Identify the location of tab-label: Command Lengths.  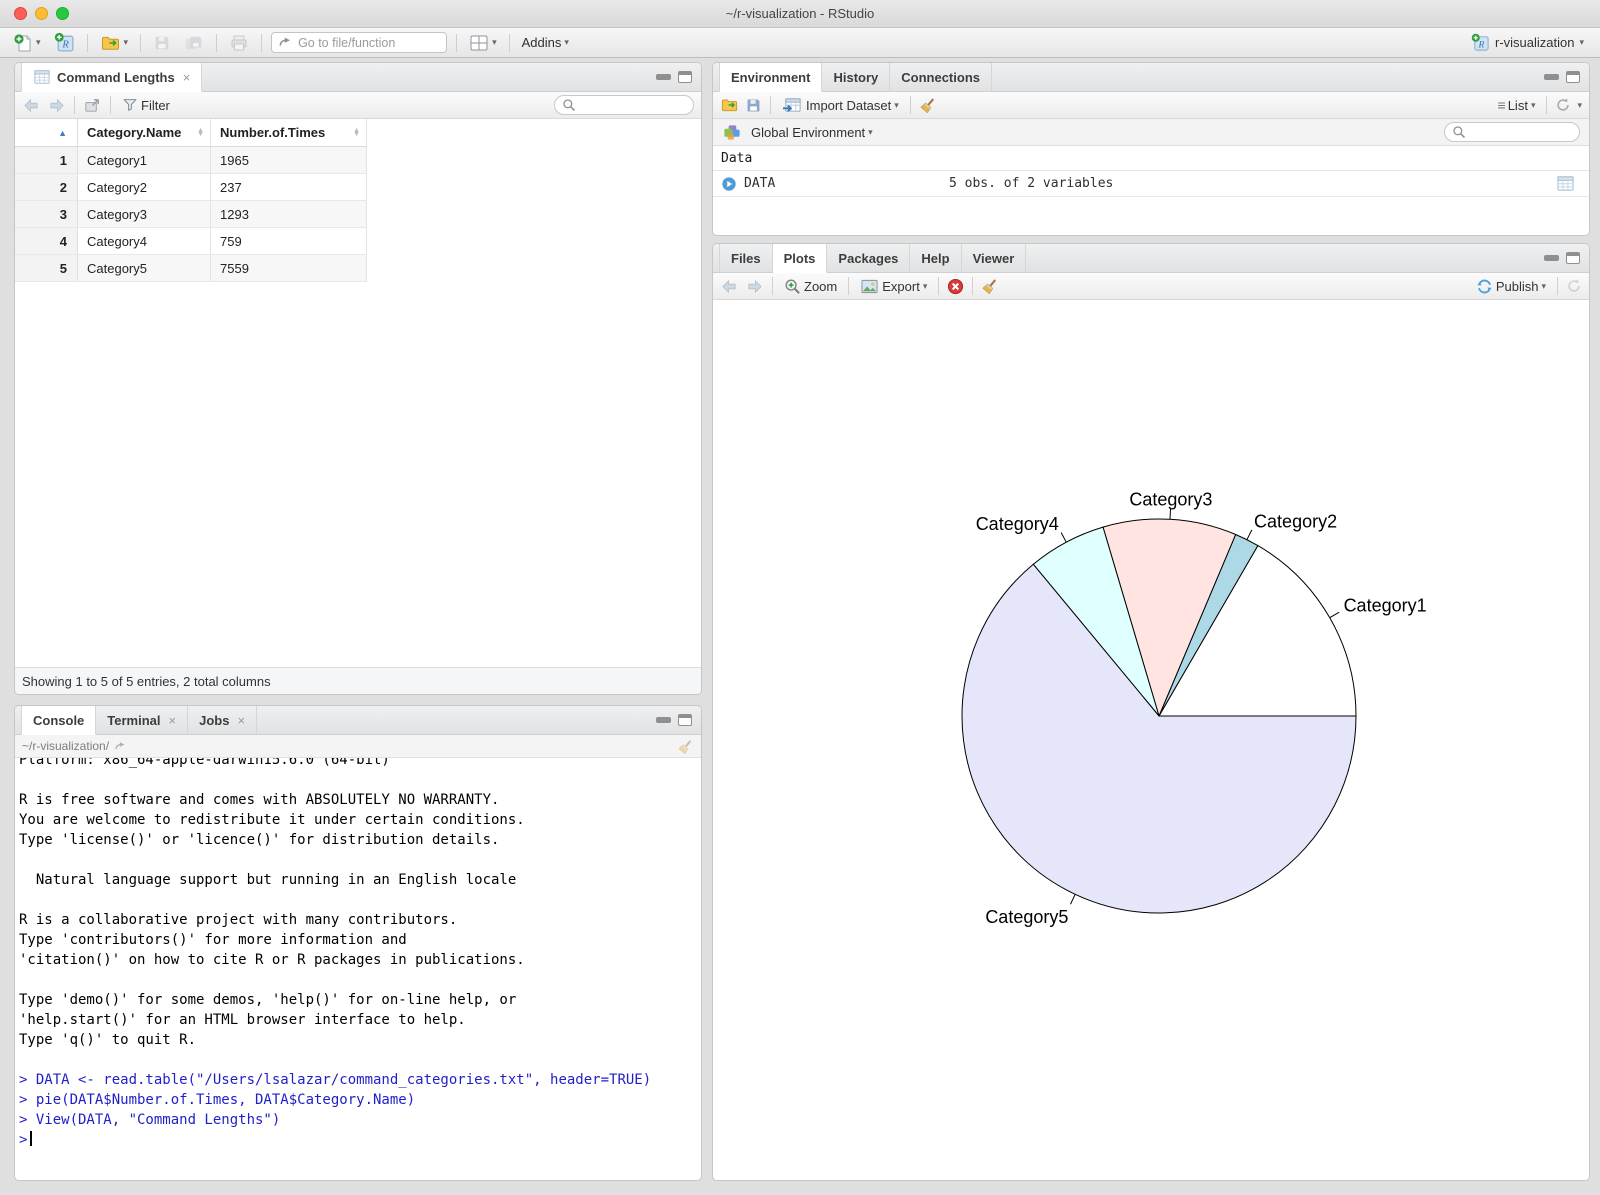
(116, 77).